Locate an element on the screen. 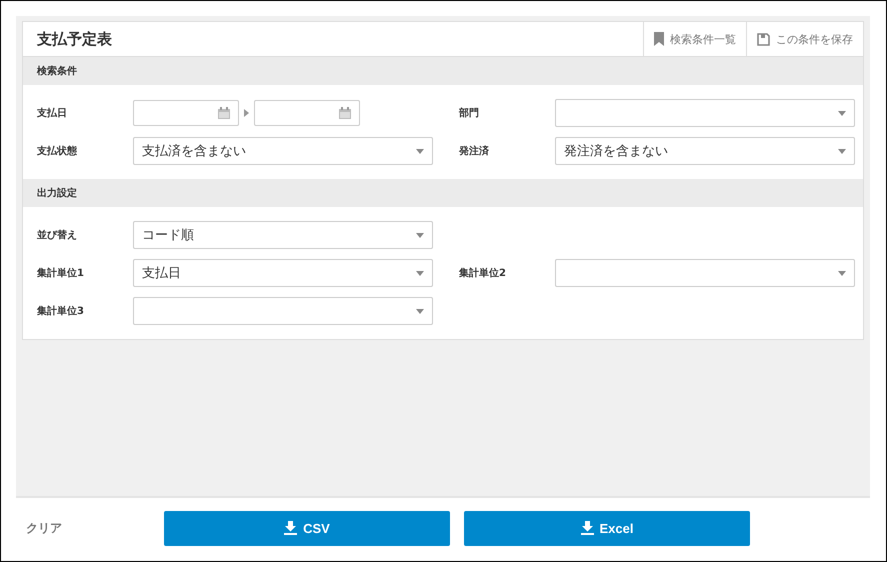 This screenshot has height=562, width=887. select-field: 支払済を含まない is located at coordinates (283, 151).